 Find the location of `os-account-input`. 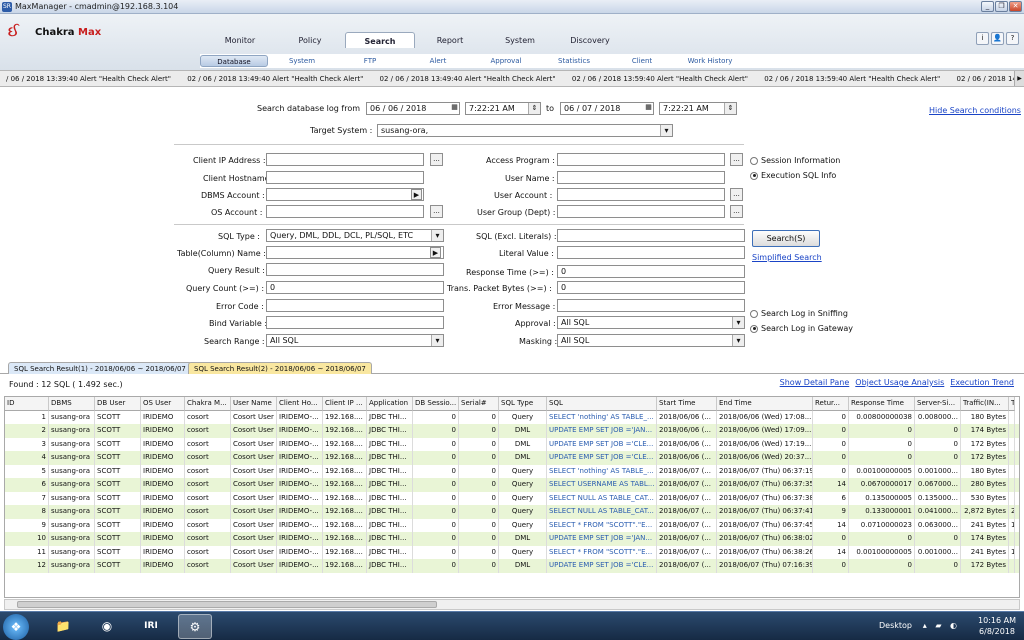

os-account-input is located at coordinates (345, 211).